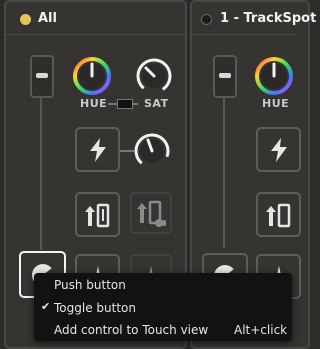  I want to click on menu-item-shortcut: Alt+click, so click(261, 330).